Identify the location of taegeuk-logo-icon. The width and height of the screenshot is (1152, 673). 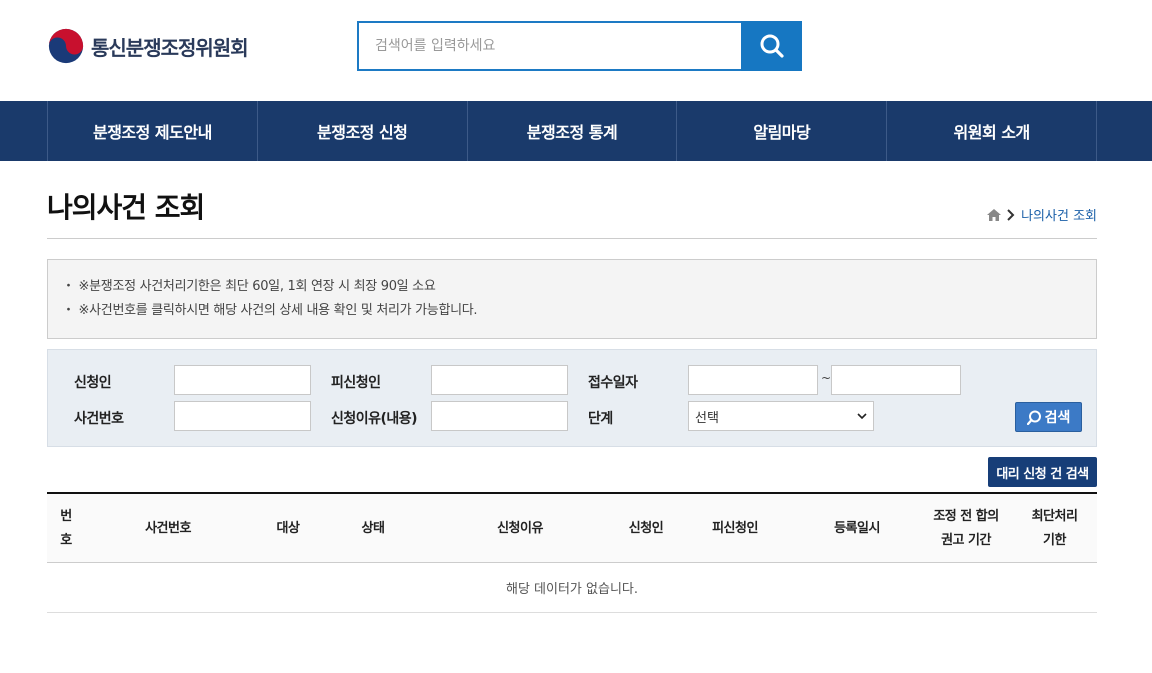
(66, 46).